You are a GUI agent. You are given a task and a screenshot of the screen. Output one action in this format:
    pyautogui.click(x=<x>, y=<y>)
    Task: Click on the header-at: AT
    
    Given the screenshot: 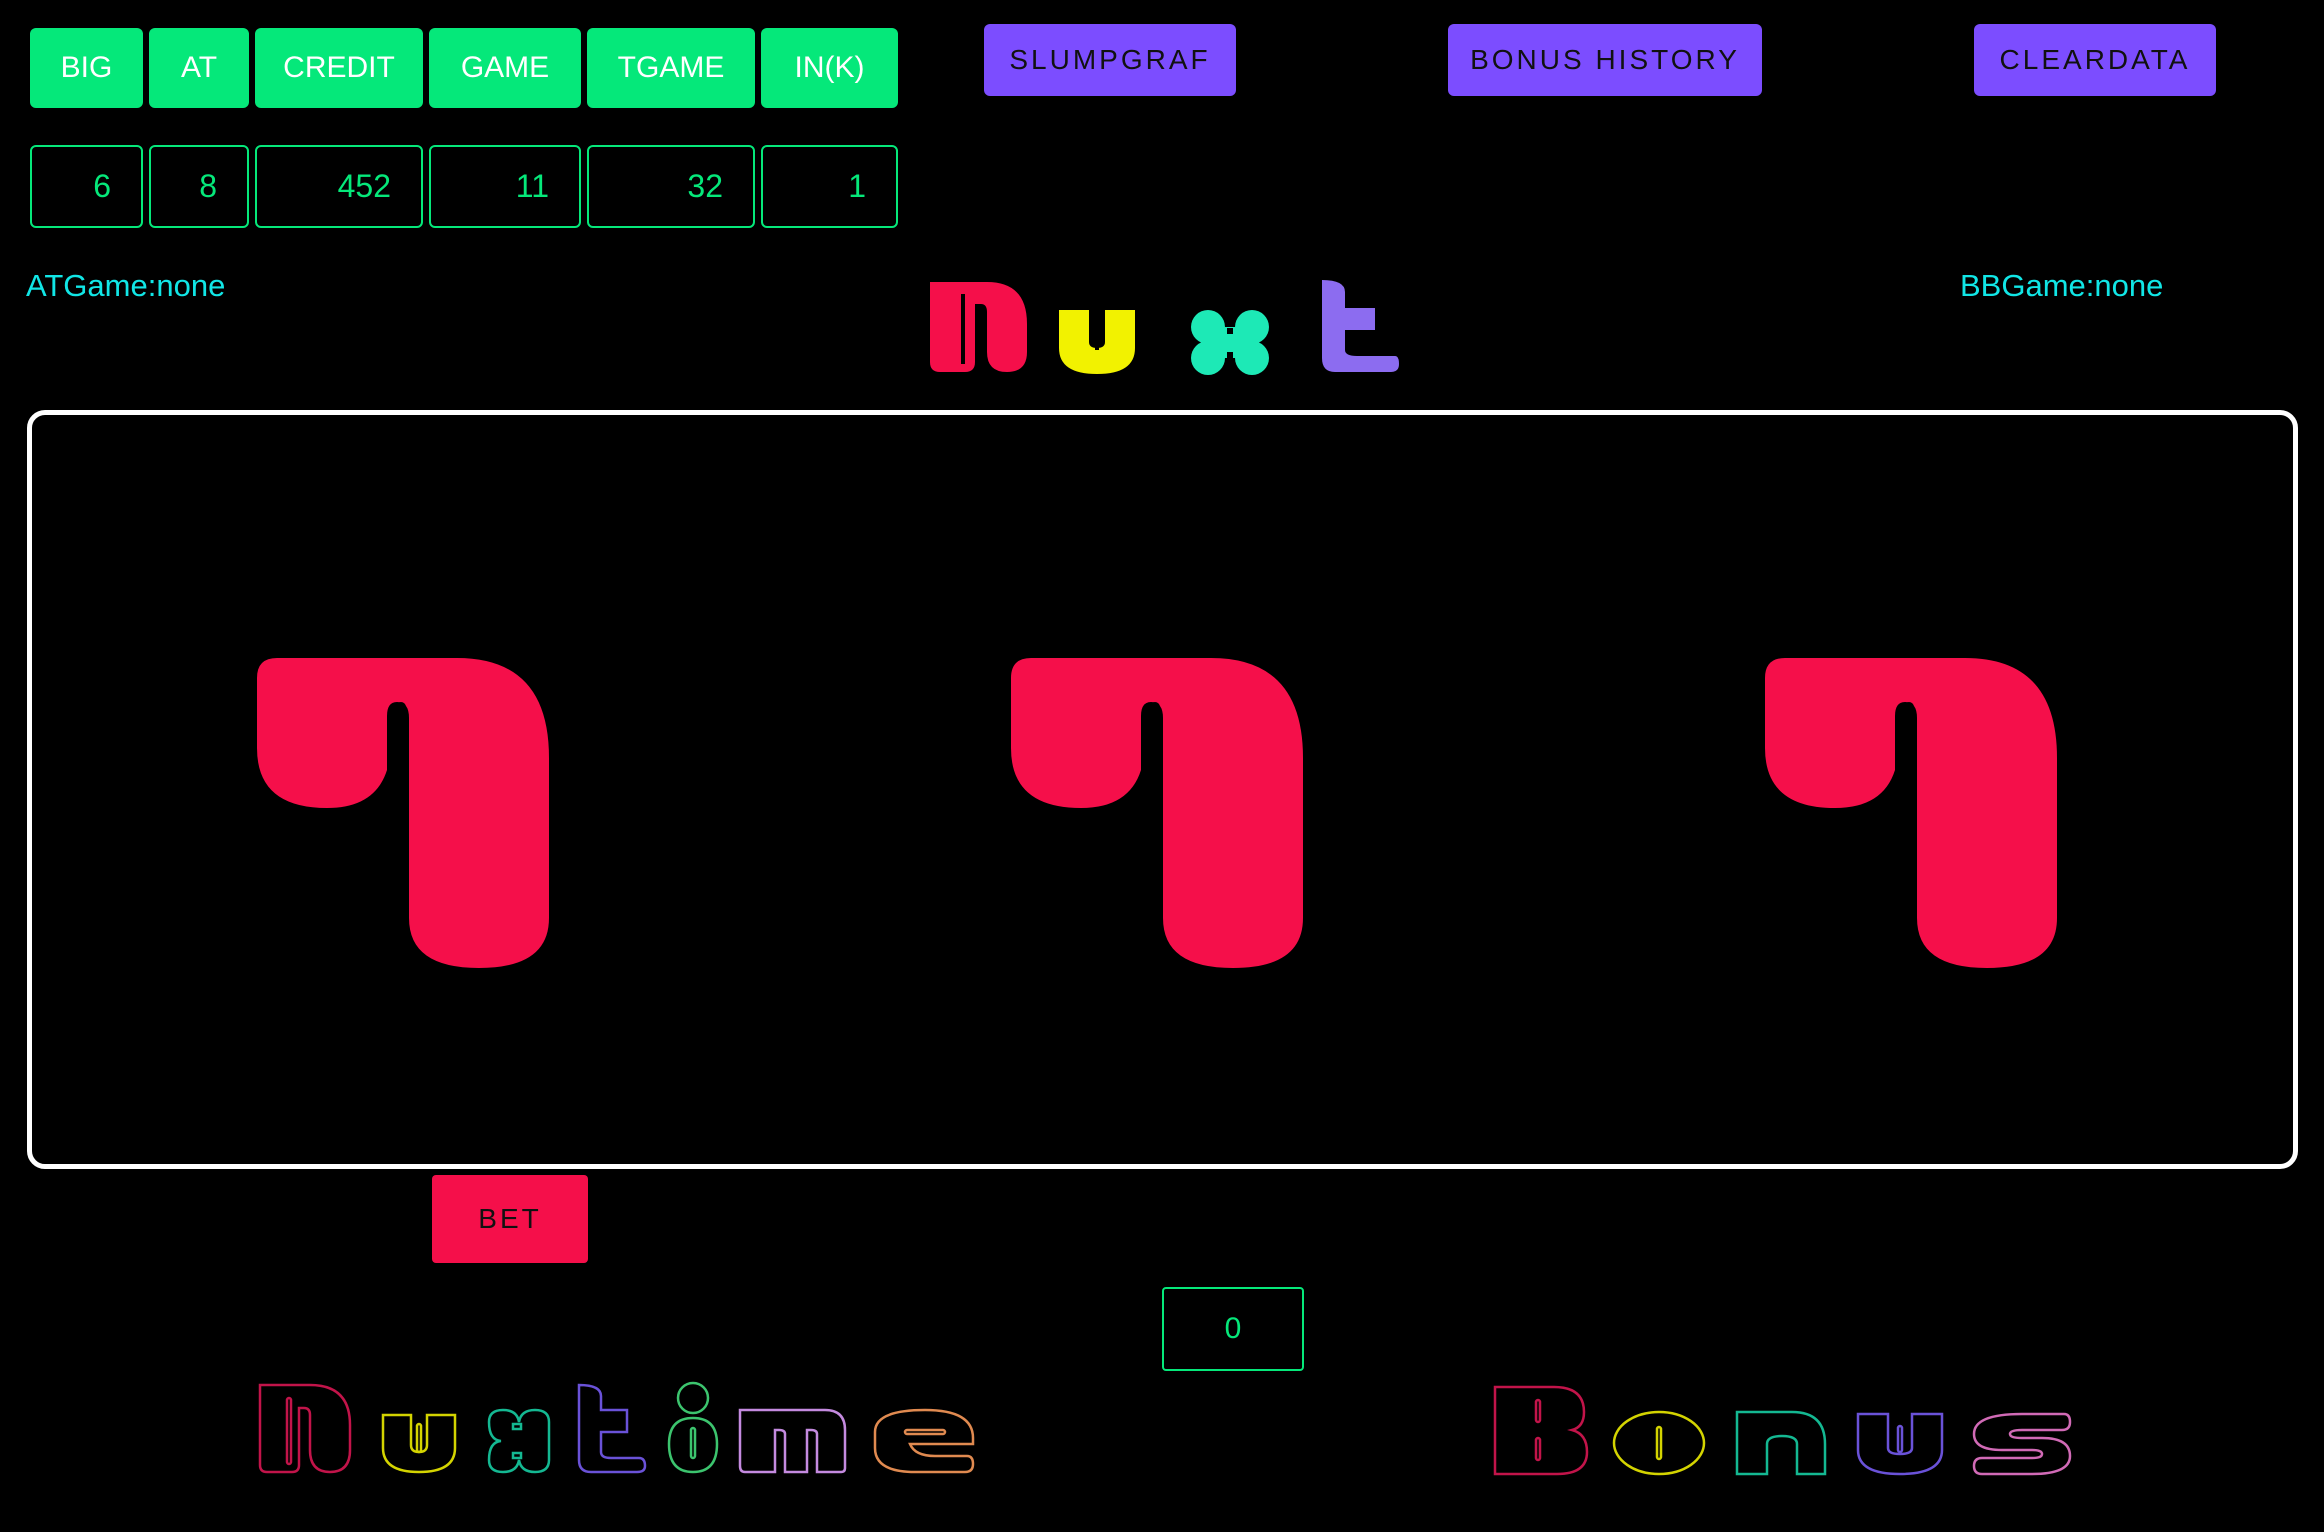 What is the action you would take?
    pyautogui.click(x=199, y=68)
    